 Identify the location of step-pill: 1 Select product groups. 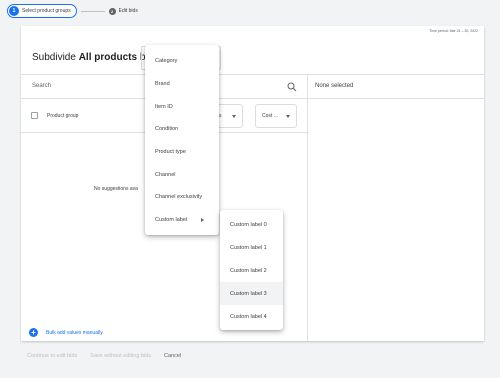
(42, 11).